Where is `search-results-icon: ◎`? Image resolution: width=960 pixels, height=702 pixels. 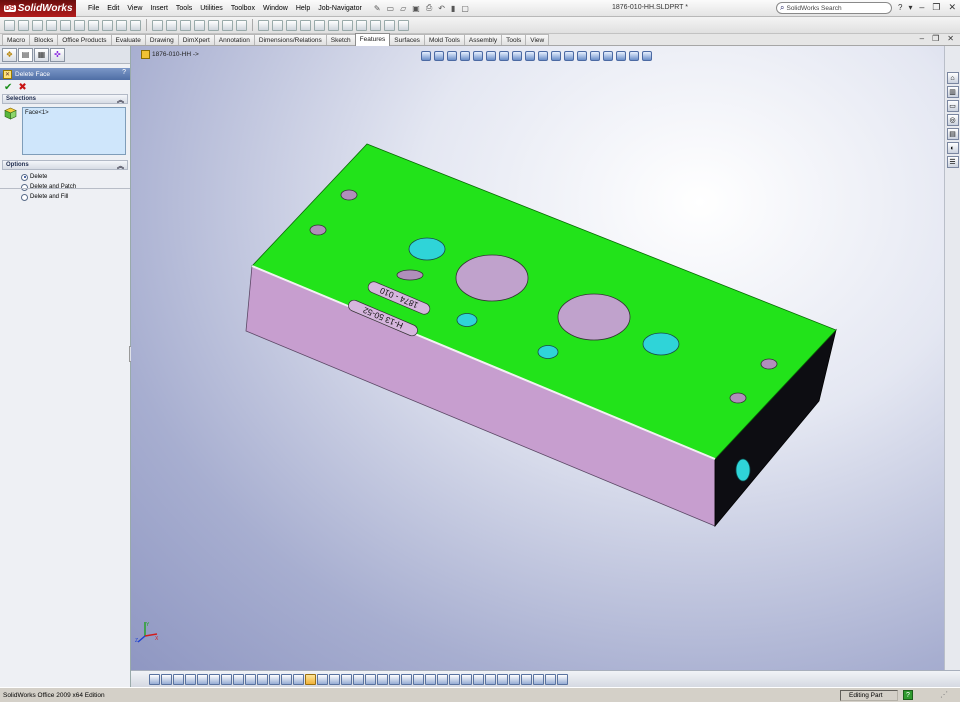 search-results-icon: ◎ is located at coordinates (952, 120).